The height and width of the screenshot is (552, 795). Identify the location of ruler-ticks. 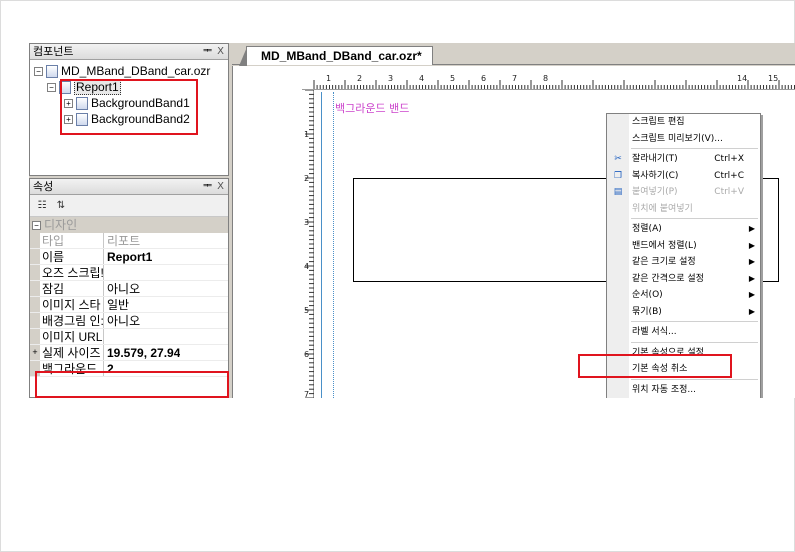
(554, 84).